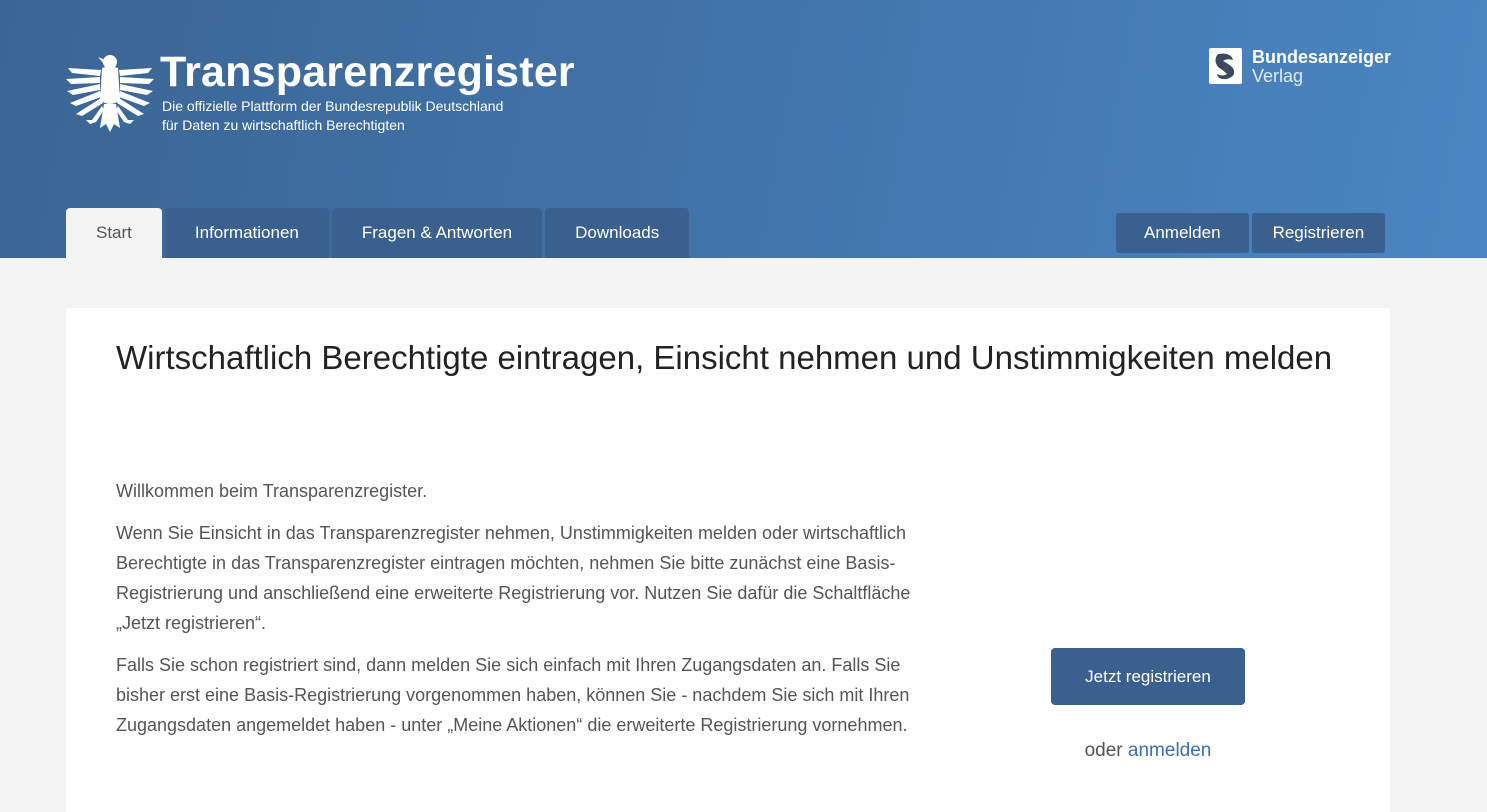 This screenshot has height=812, width=1487. What do you see at coordinates (272, 491) in the screenshot?
I see `welcome-paragraph: Willkommen beim Transparenzregister.` at bounding box center [272, 491].